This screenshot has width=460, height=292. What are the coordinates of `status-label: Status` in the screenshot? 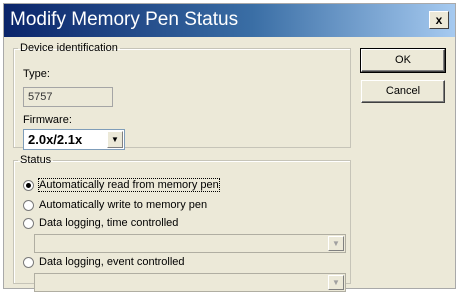 It's located at (36, 160).